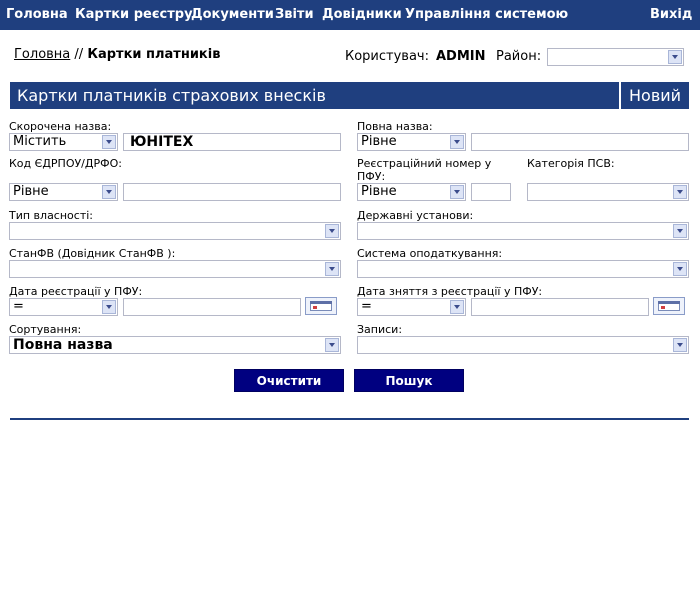  I want to click on search-button: Пошук, so click(409, 380).